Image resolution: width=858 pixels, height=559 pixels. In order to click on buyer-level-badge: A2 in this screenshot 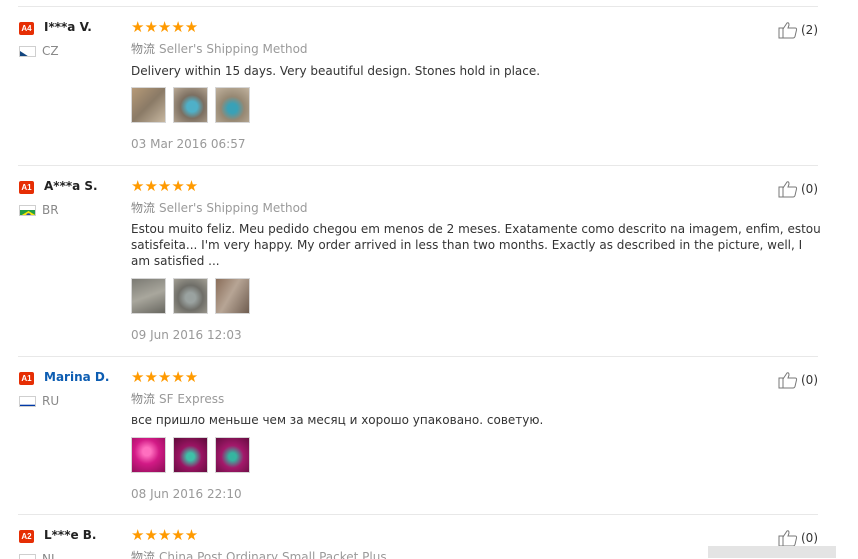, I will do `click(26, 536)`.